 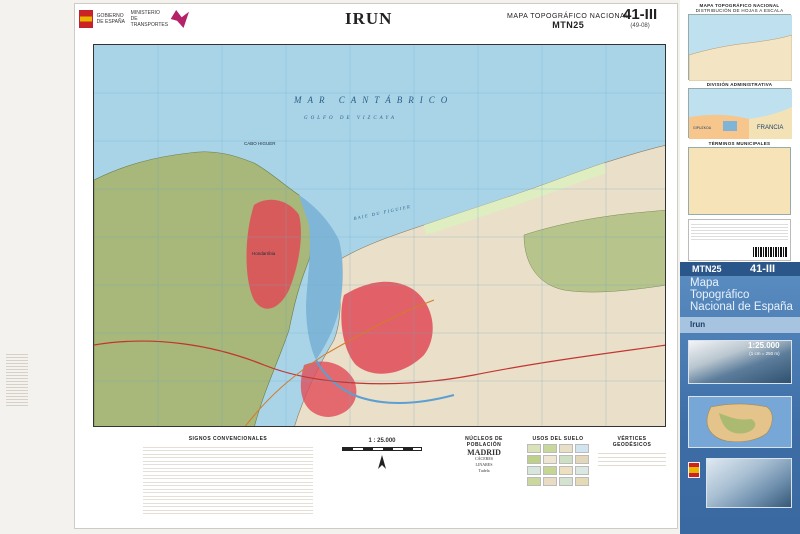 I want to click on cover-title: Mapa Topográfico Nacional de España, so click(x=741, y=295).